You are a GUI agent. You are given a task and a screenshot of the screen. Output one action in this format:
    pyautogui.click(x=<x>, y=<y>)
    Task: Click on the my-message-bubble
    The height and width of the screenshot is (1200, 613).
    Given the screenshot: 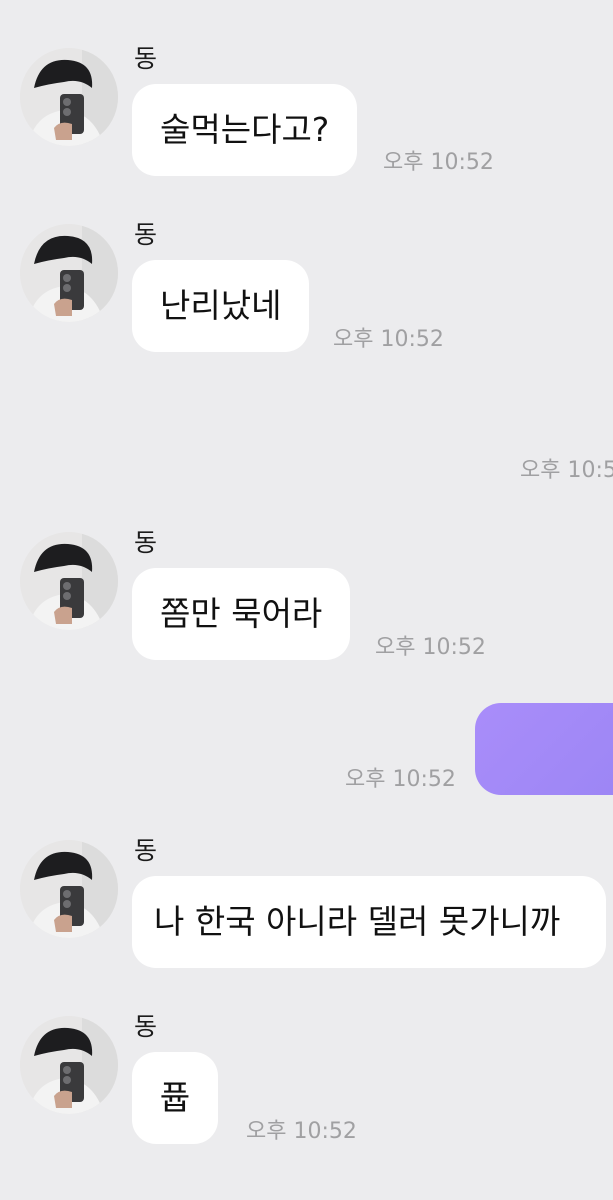 What is the action you would take?
    pyautogui.click(x=544, y=749)
    